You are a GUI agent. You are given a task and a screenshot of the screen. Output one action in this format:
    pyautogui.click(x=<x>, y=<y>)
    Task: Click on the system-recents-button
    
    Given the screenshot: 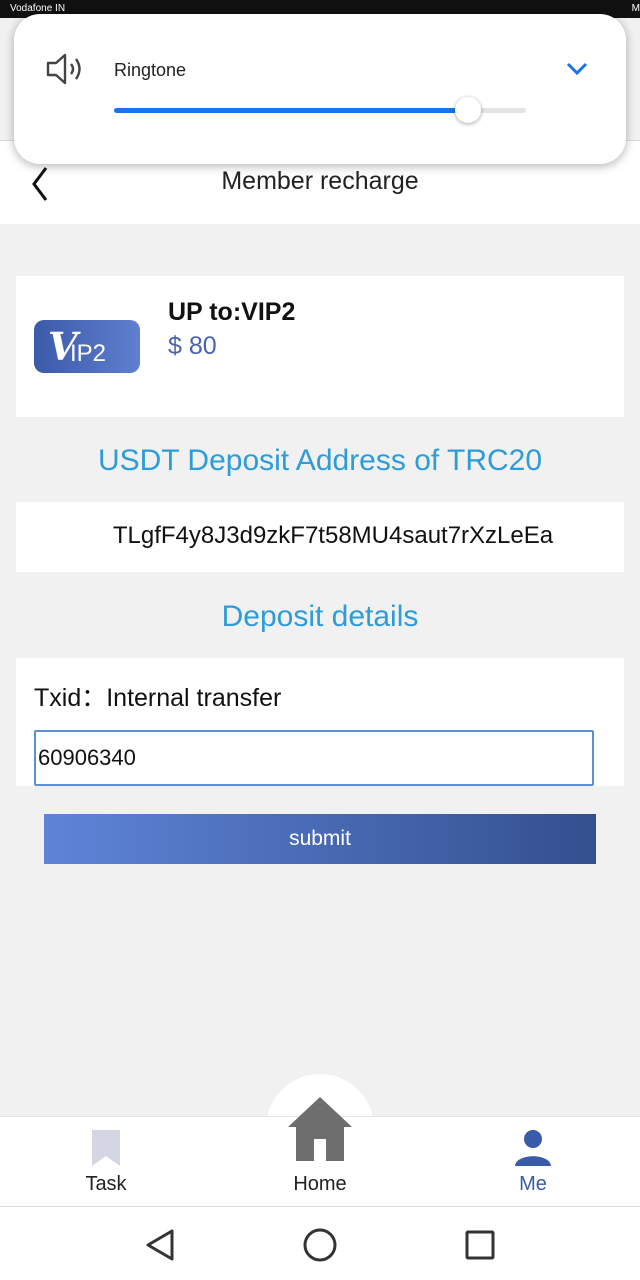 What is the action you would take?
    pyautogui.click(x=480, y=1245)
    